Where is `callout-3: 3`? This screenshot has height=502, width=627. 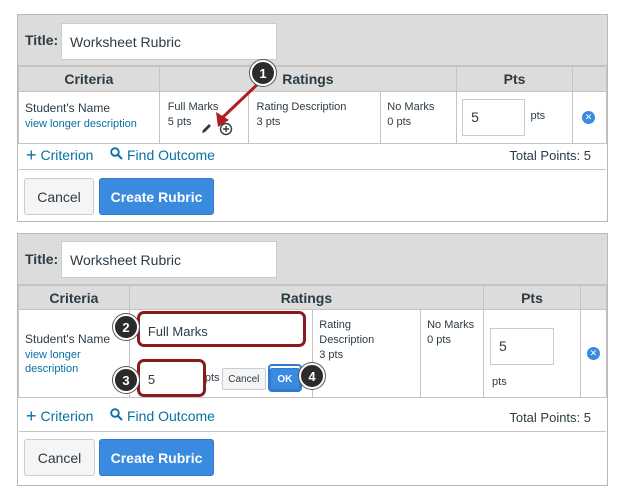
callout-3: 3 is located at coordinates (126, 380).